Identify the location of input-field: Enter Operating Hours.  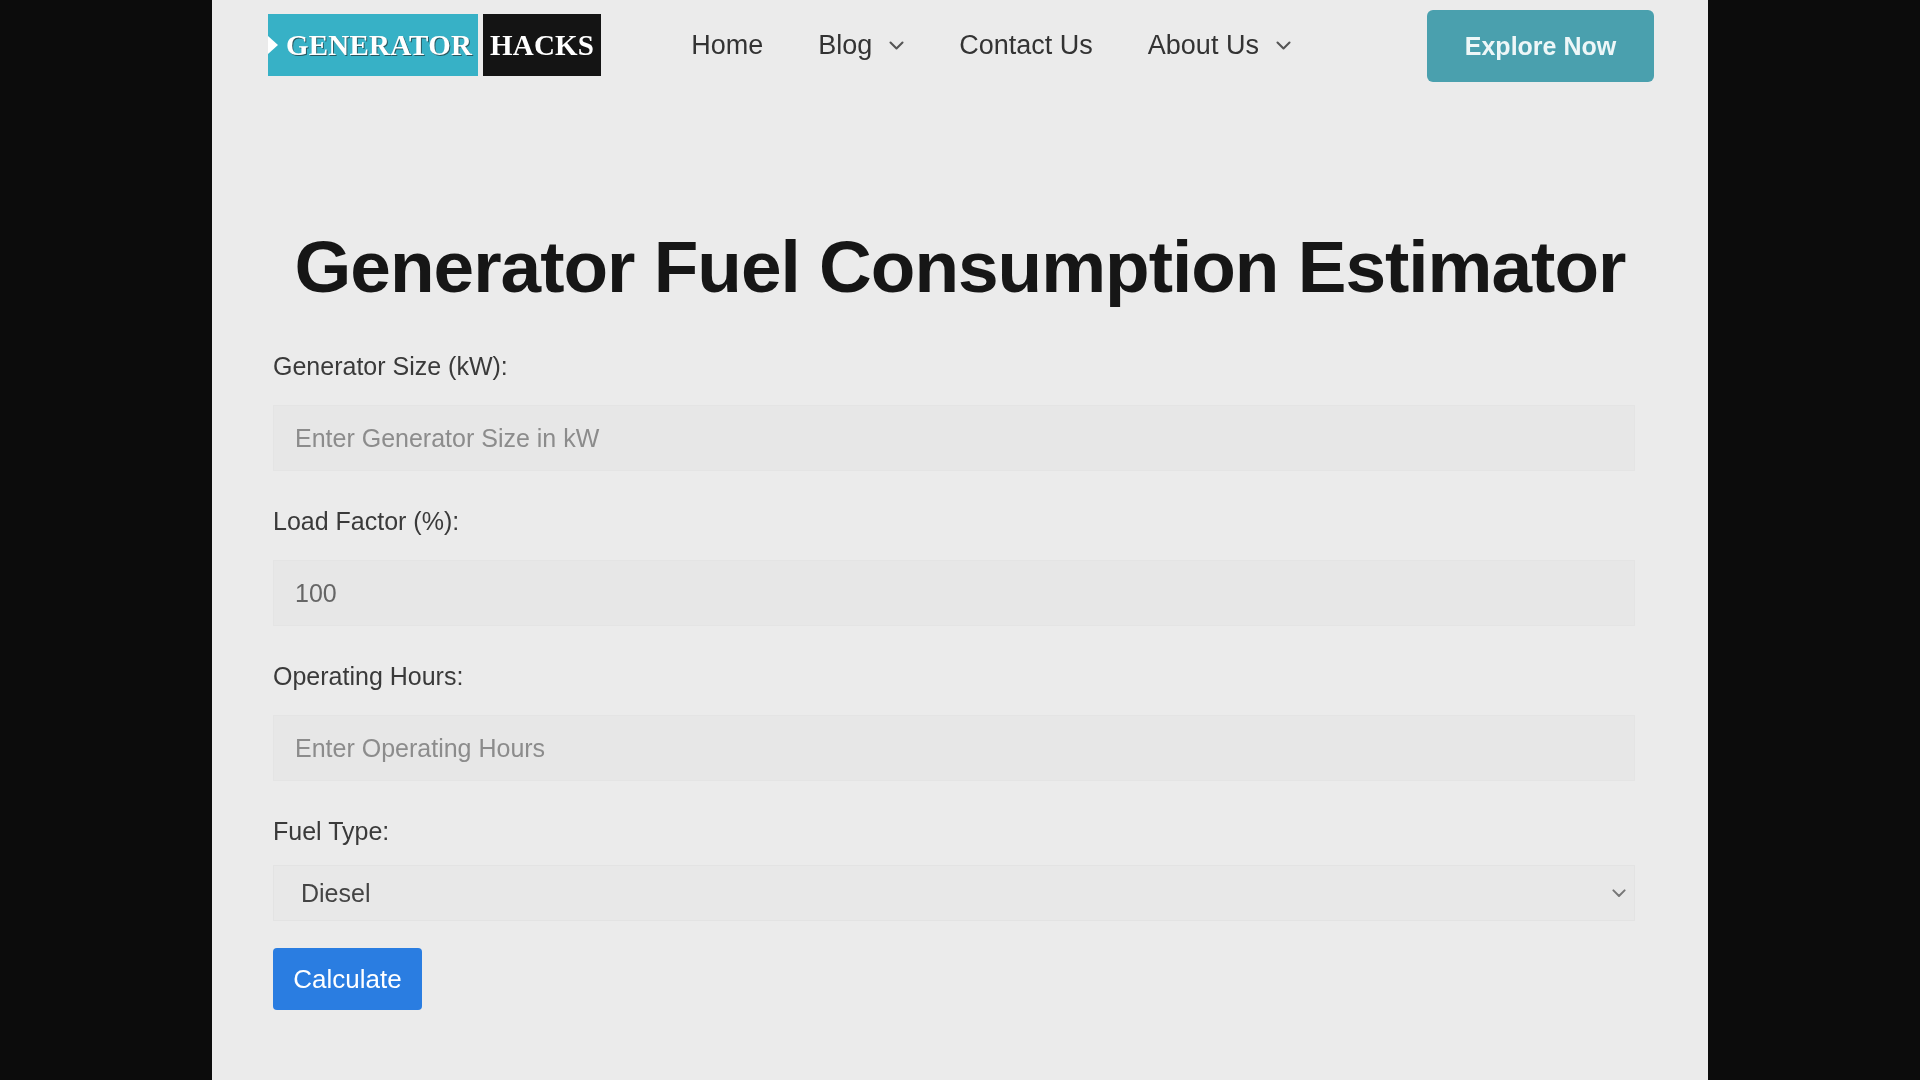
(954, 748).